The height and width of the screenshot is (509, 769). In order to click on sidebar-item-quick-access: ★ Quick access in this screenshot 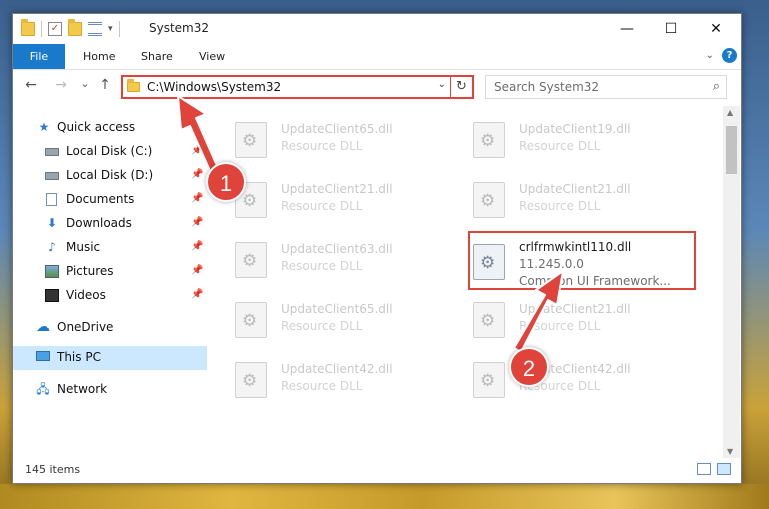, I will do `click(110, 128)`.